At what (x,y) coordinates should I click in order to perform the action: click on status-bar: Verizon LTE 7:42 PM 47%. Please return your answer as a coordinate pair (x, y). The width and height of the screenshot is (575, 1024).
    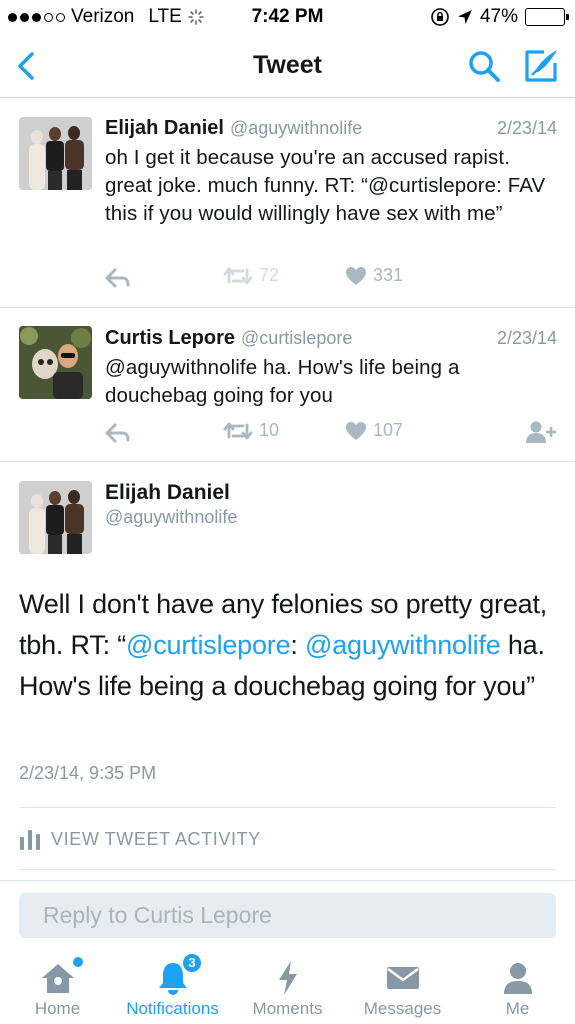
    Looking at the image, I should click on (287, 17).